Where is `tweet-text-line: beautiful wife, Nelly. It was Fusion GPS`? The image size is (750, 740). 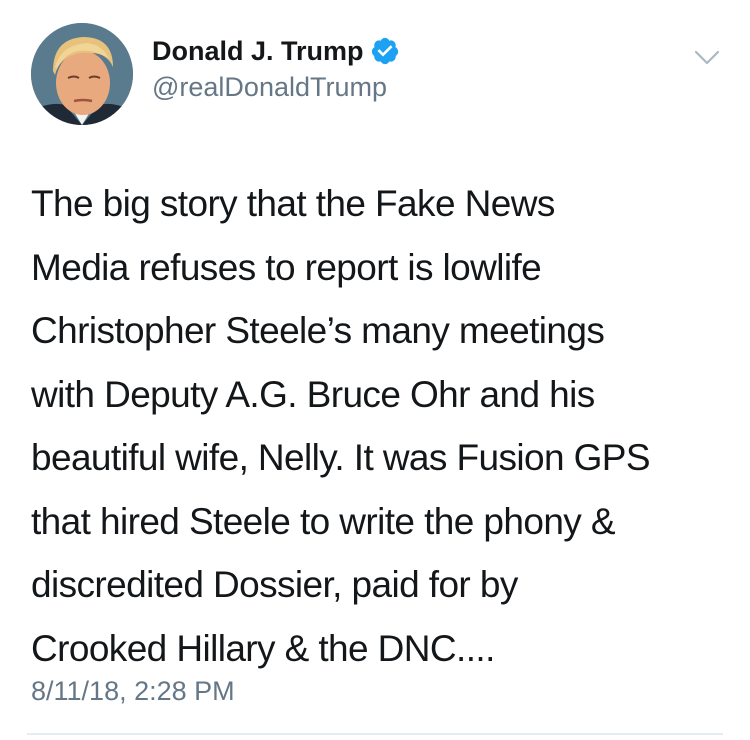
tweet-text-line: beautiful wife, Nelly. It was Fusion GPS is located at coordinates (341, 457).